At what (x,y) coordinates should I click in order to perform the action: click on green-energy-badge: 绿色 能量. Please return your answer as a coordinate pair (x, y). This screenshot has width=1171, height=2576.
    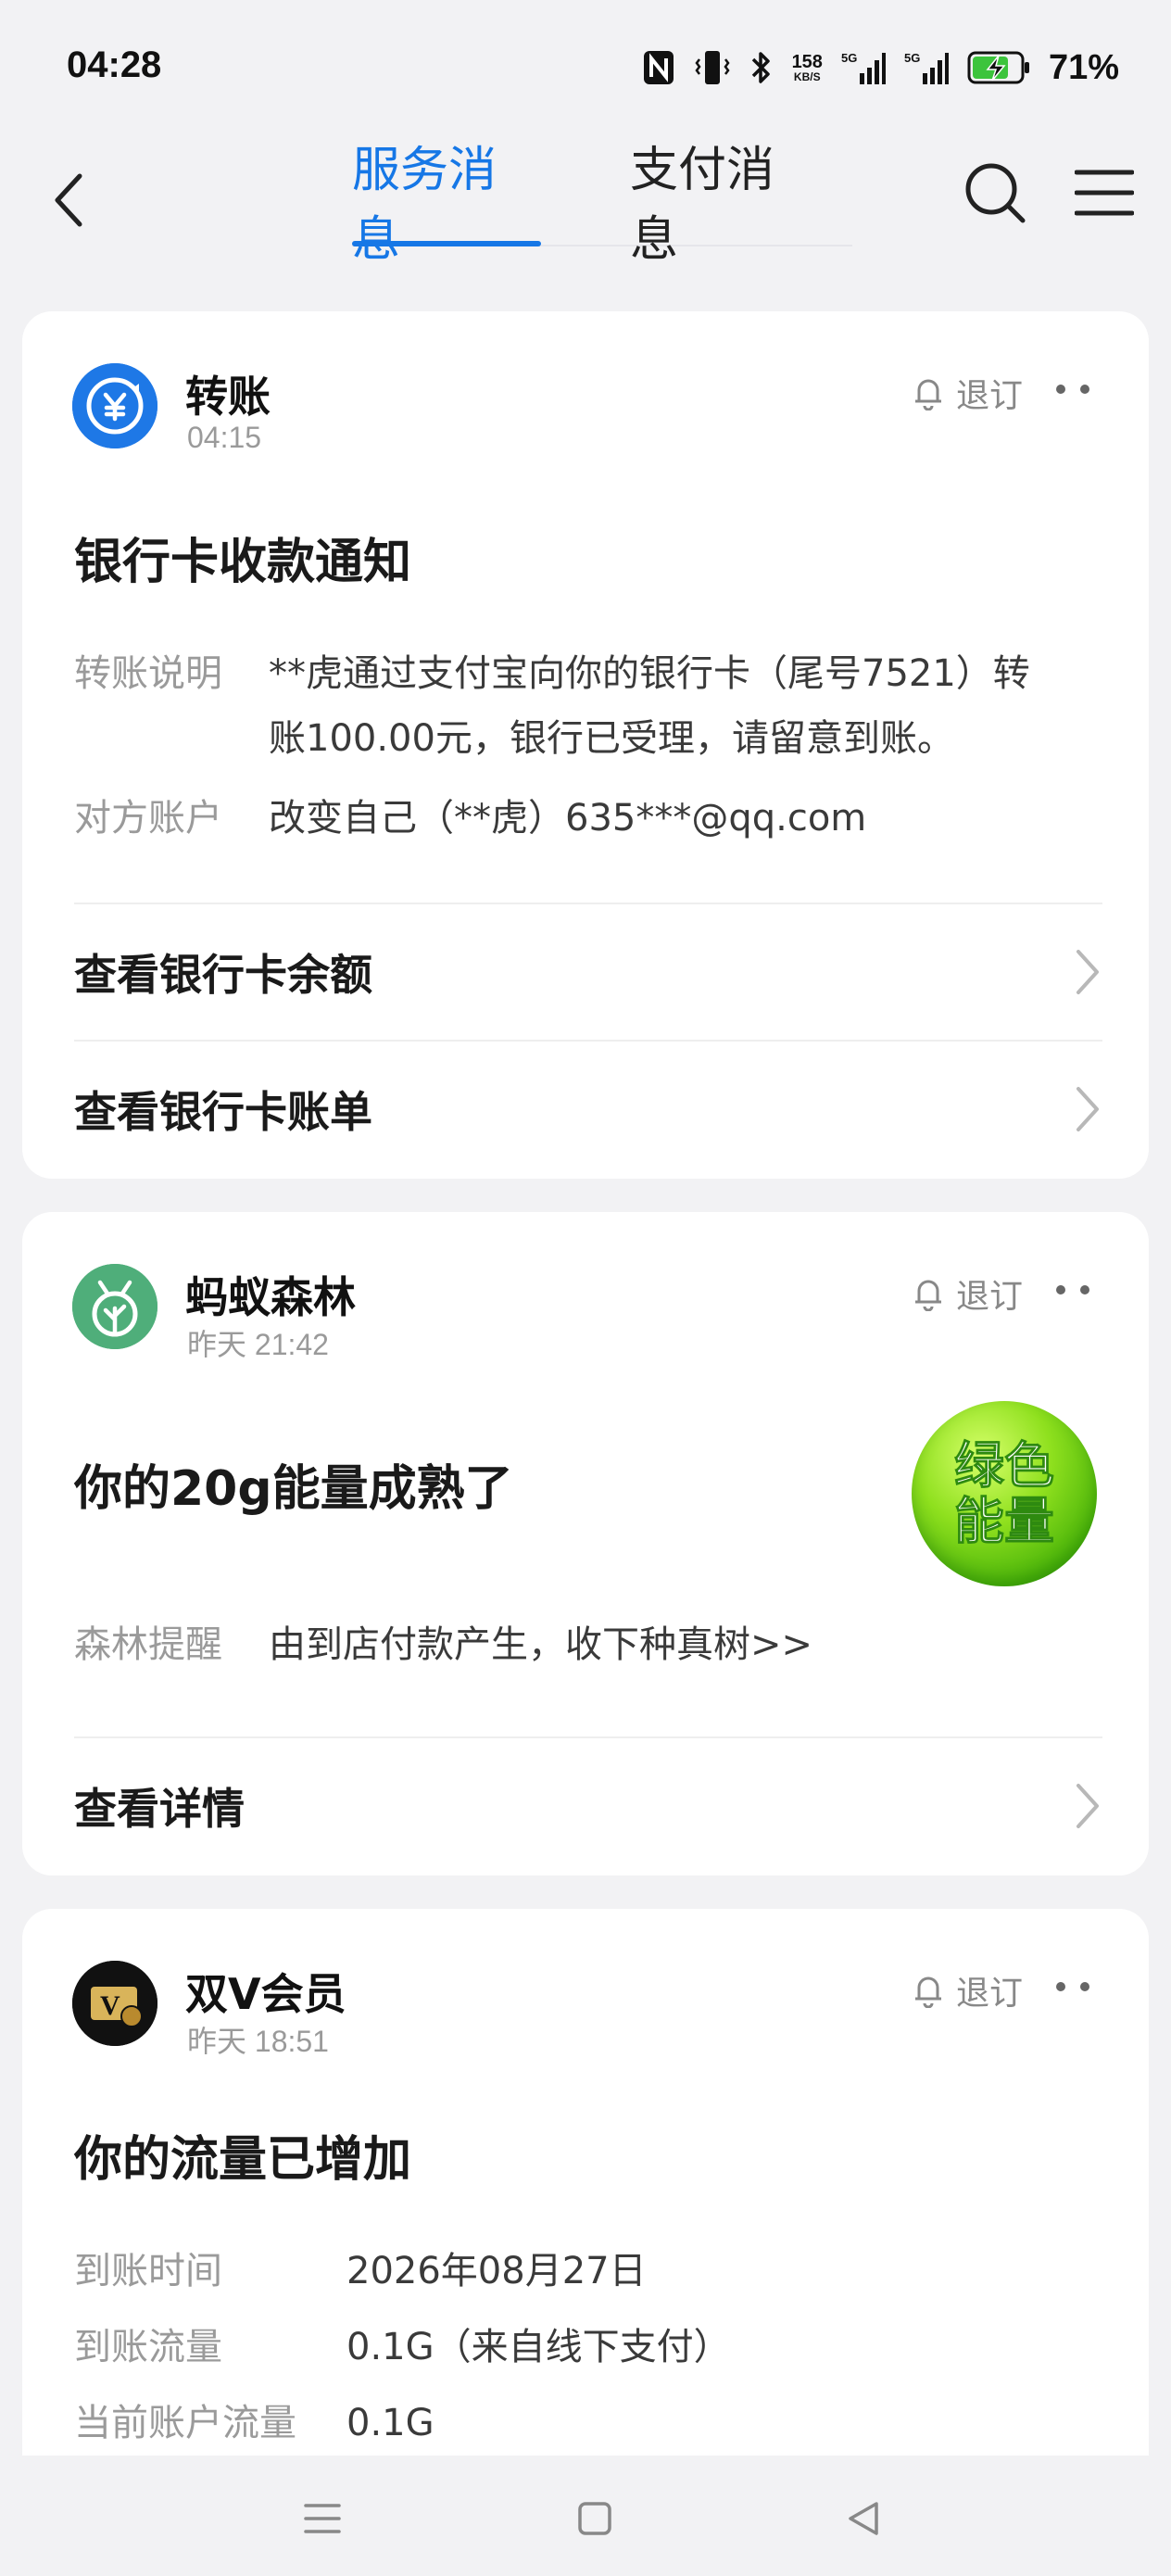
    Looking at the image, I should click on (1005, 1494).